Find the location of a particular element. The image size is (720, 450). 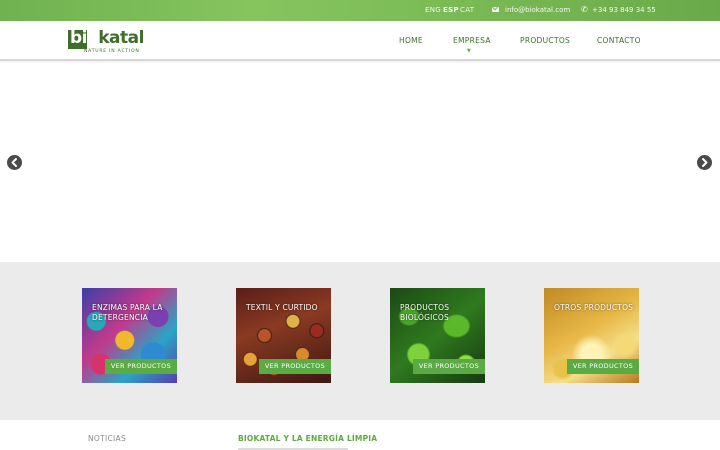

product-card-title: ENZIMAS PARA LA DETERGENCIA is located at coordinates (127, 312).